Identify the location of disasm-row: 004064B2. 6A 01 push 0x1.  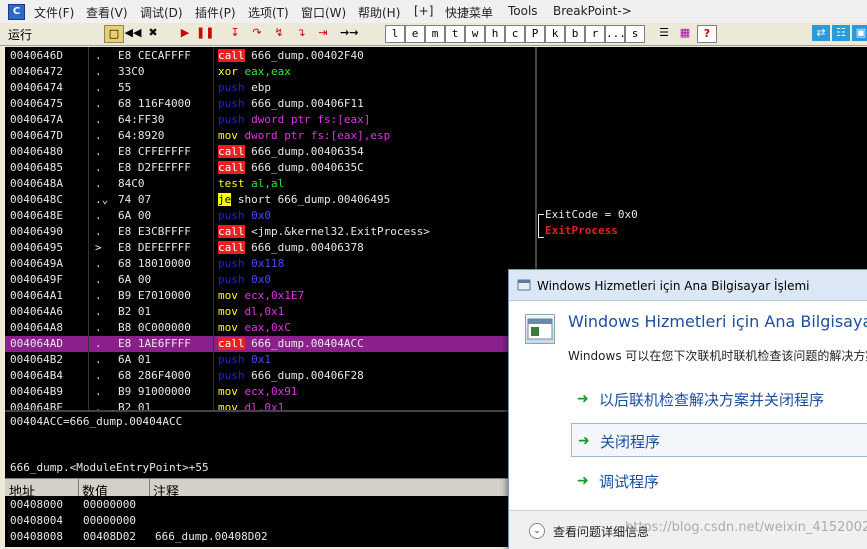
(270, 360).